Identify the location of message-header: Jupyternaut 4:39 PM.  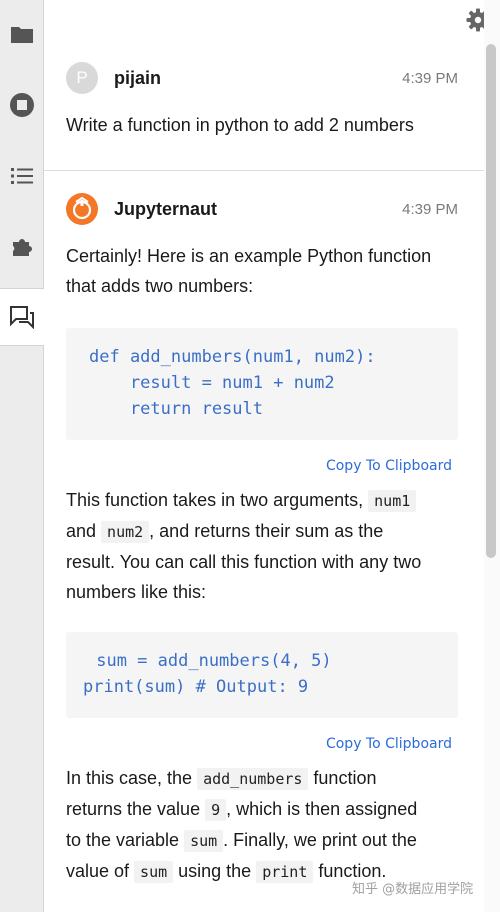
(262, 209).